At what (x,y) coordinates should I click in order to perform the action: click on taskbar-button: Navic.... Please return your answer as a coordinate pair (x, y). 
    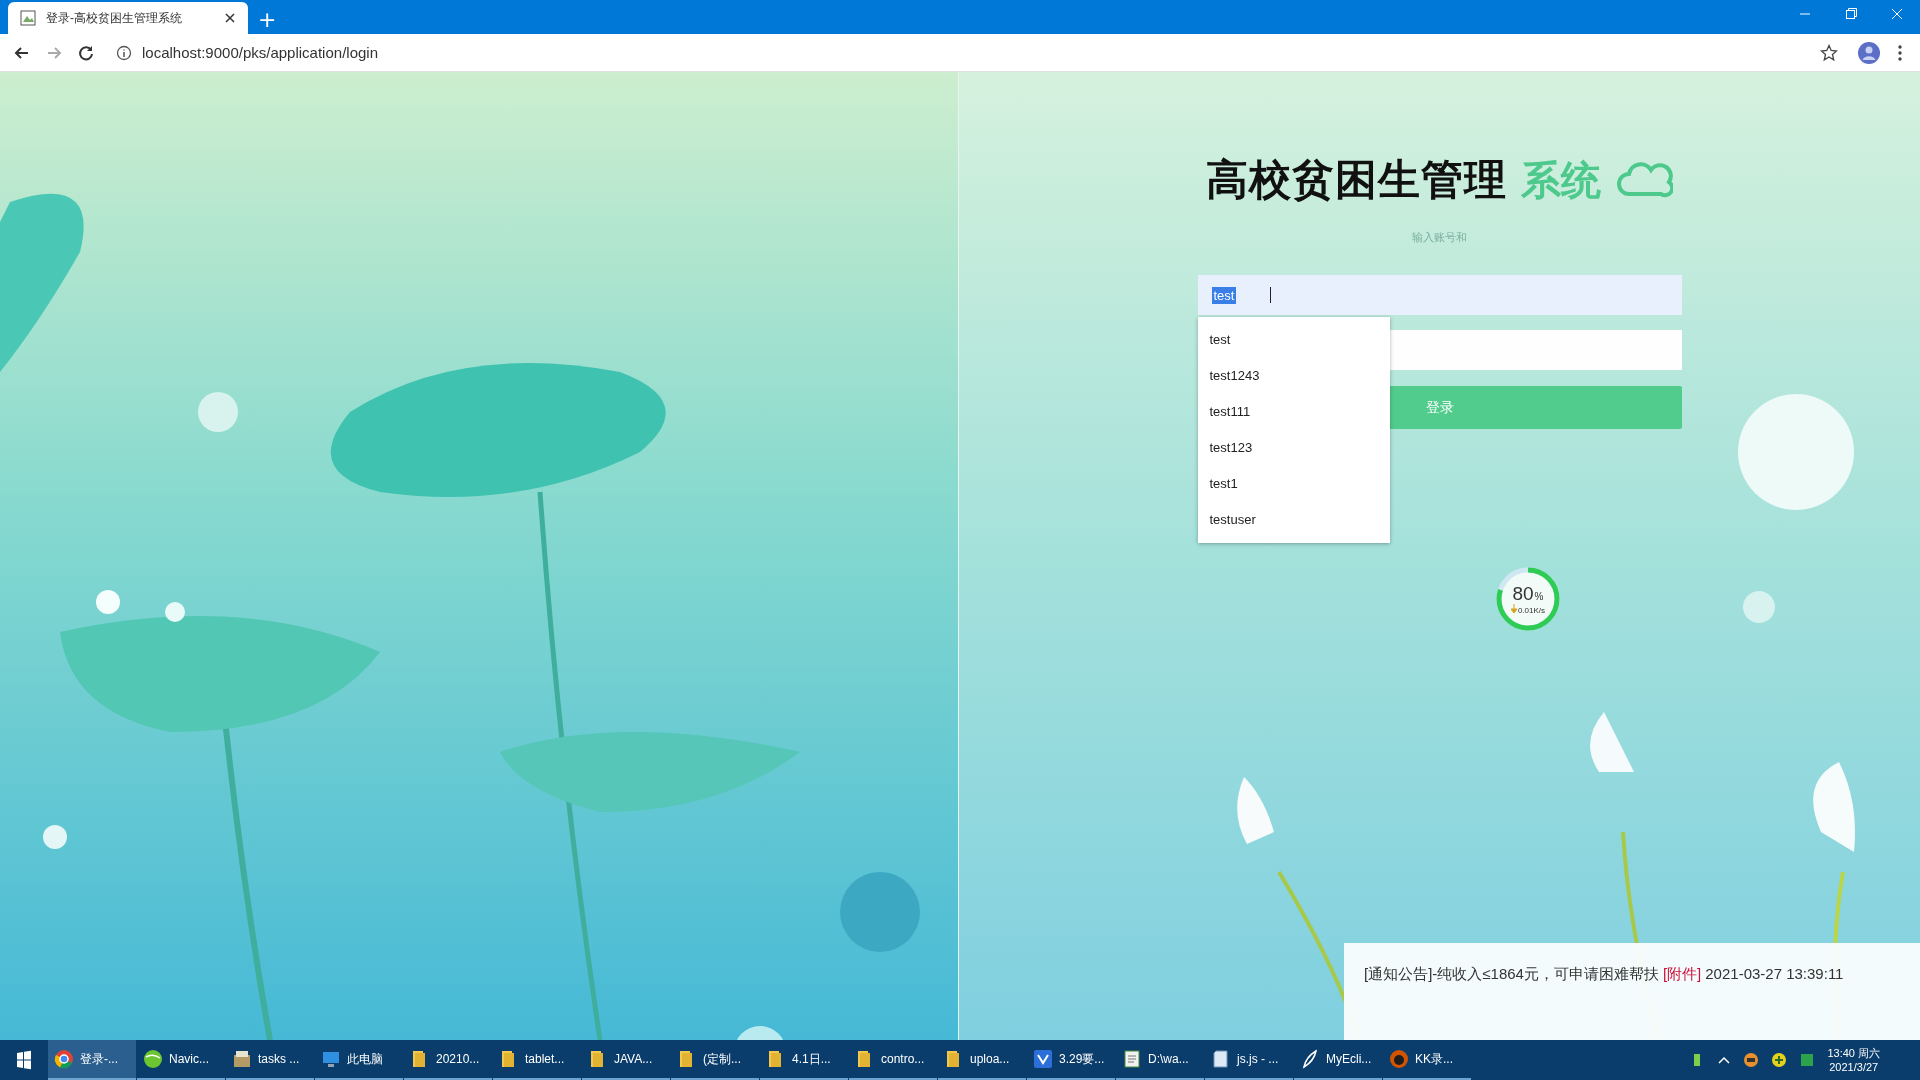
    Looking at the image, I should click on (181, 1060).